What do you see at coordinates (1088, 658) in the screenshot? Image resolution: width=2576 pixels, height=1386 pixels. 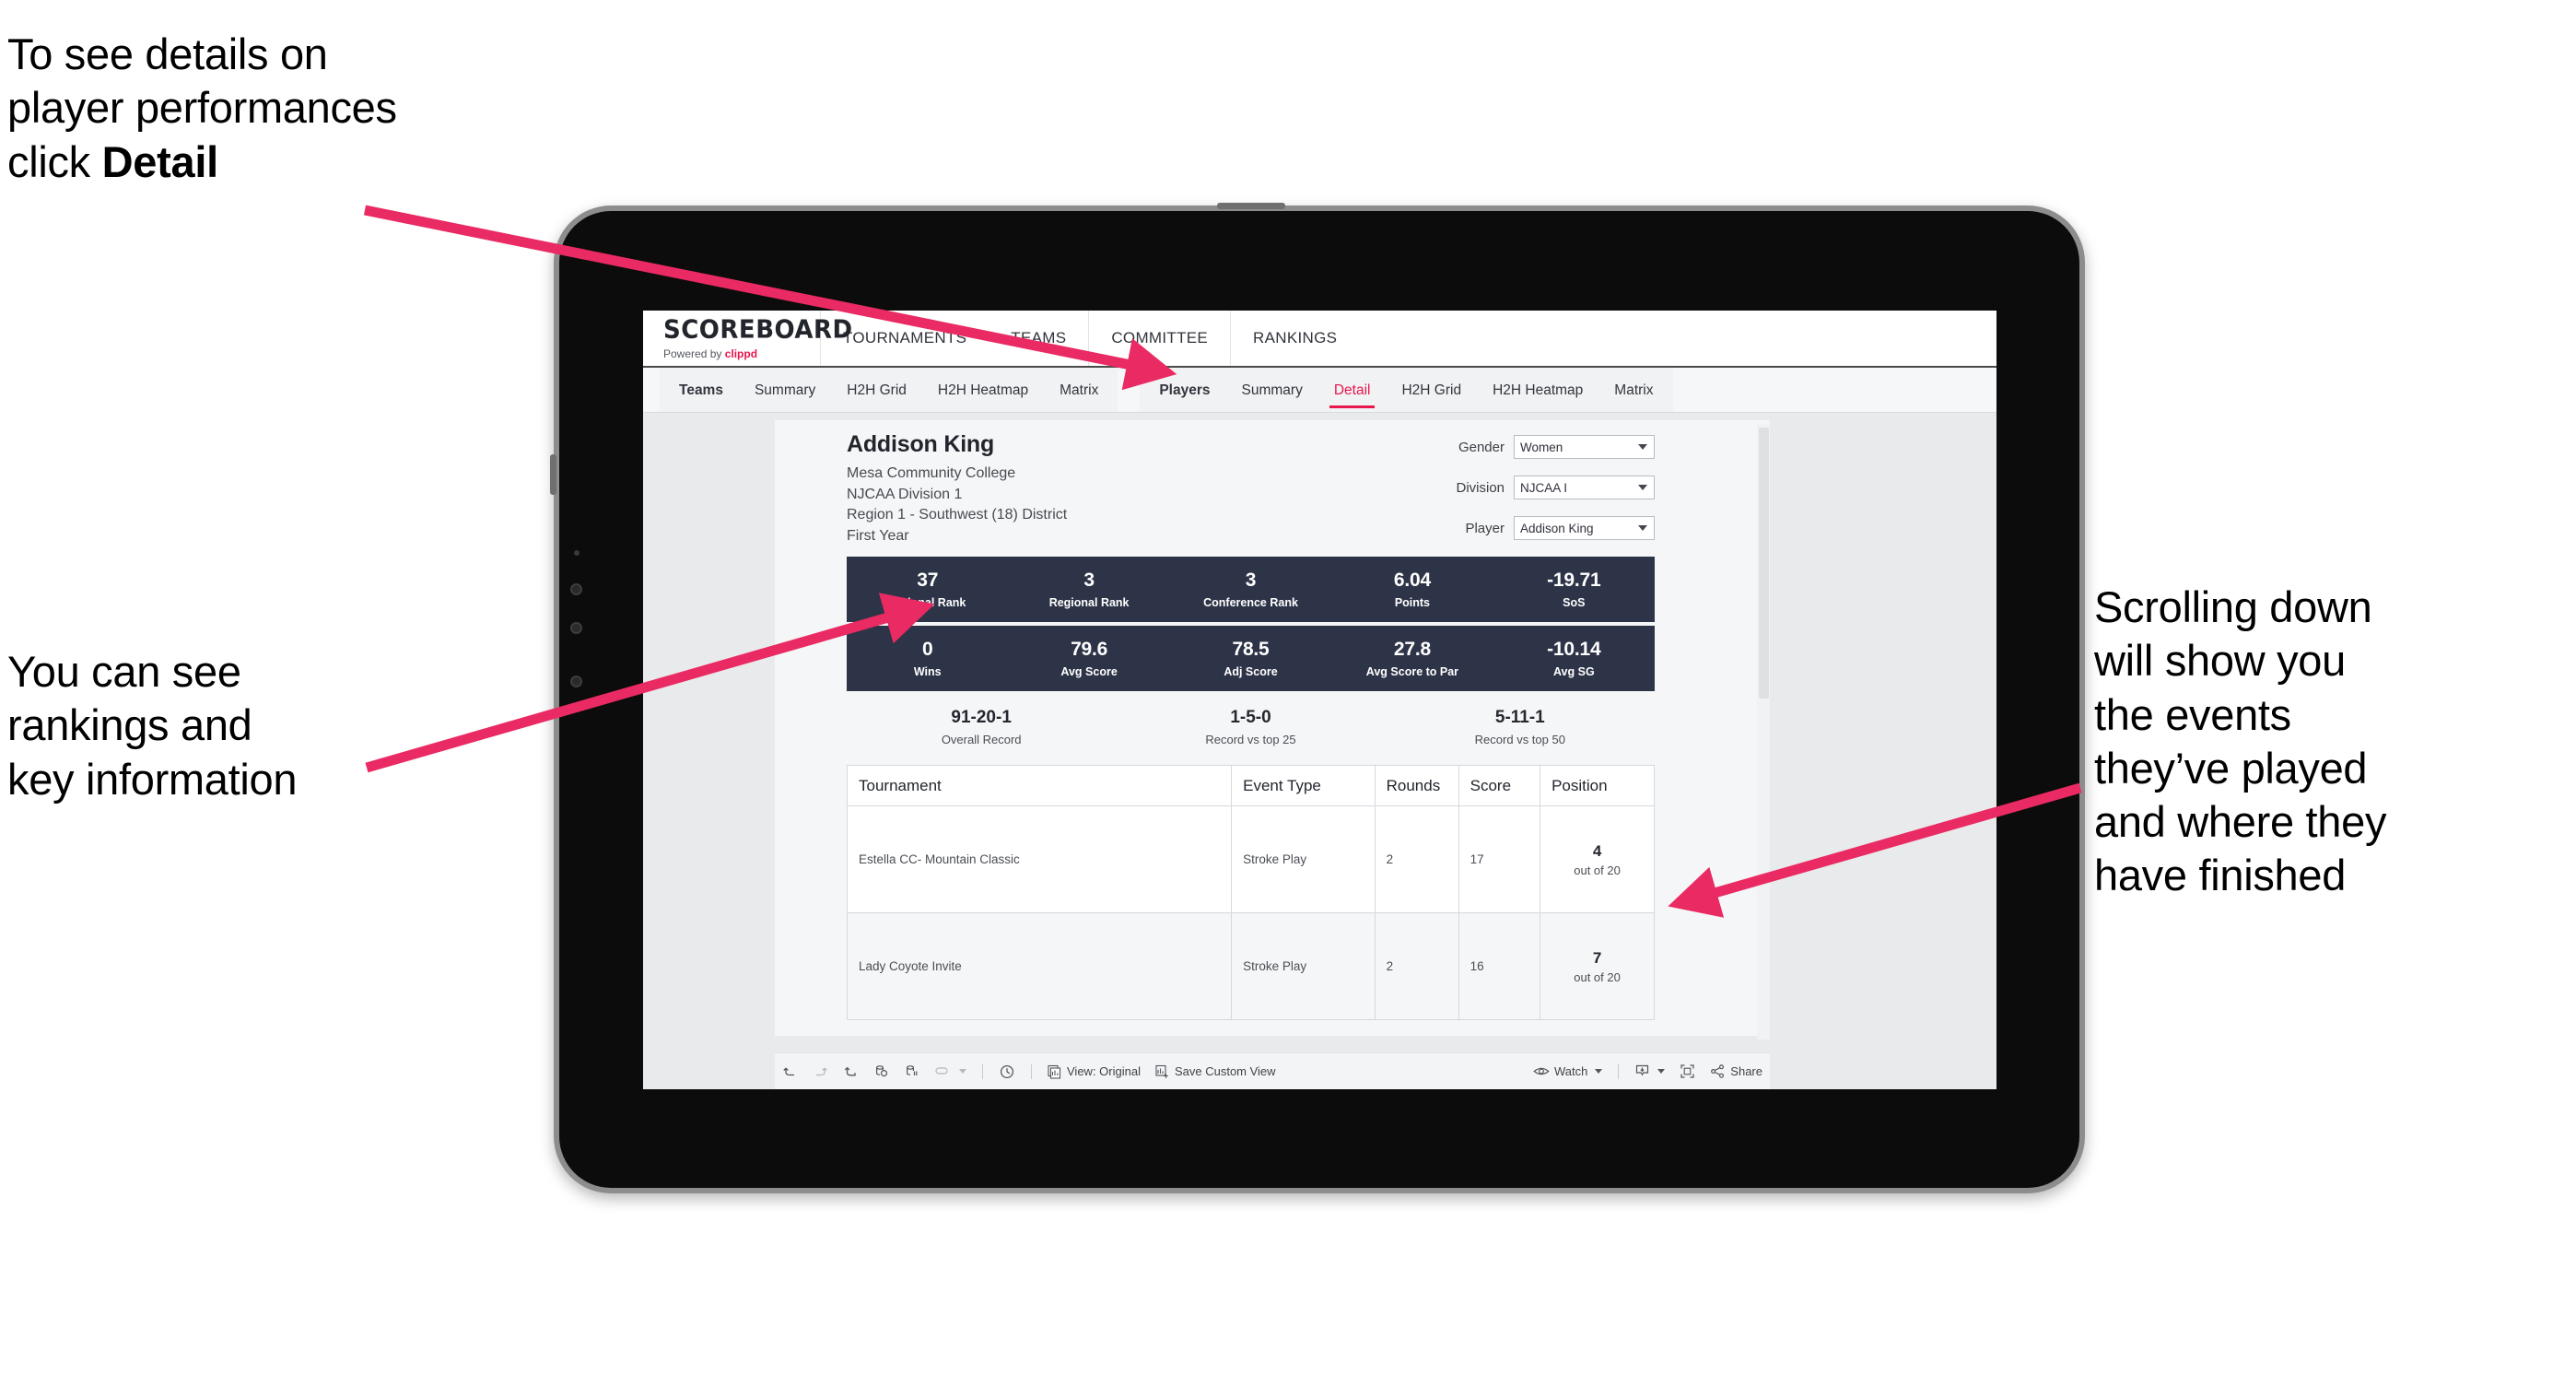 I see `stat-avg-score: 79.6 Avg Score` at bounding box center [1088, 658].